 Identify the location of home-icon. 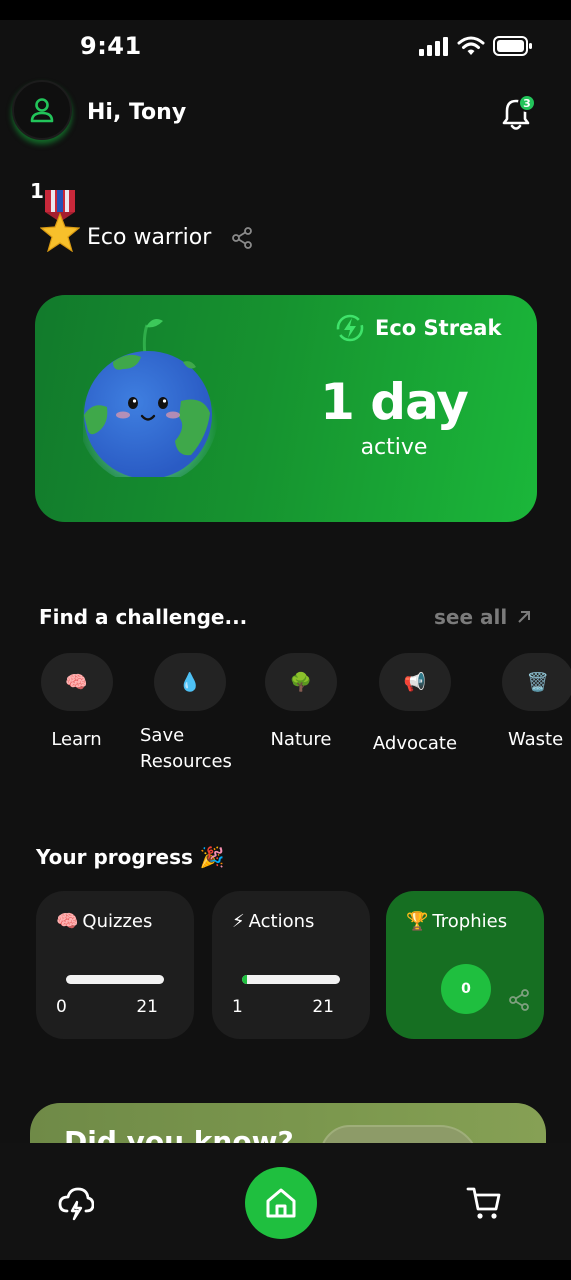
(281, 1203).